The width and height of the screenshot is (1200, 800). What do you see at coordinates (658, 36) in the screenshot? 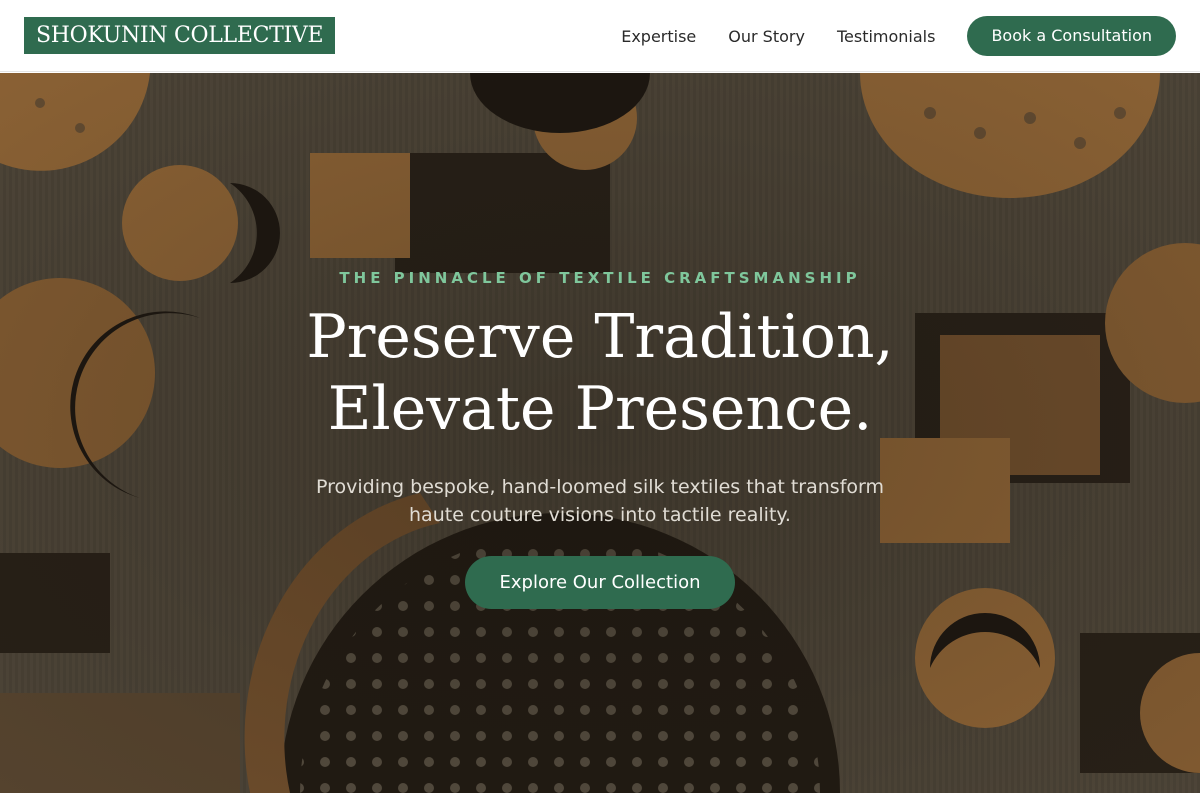
I see `nav-link-expertise: Expertise` at bounding box center [658, 36].